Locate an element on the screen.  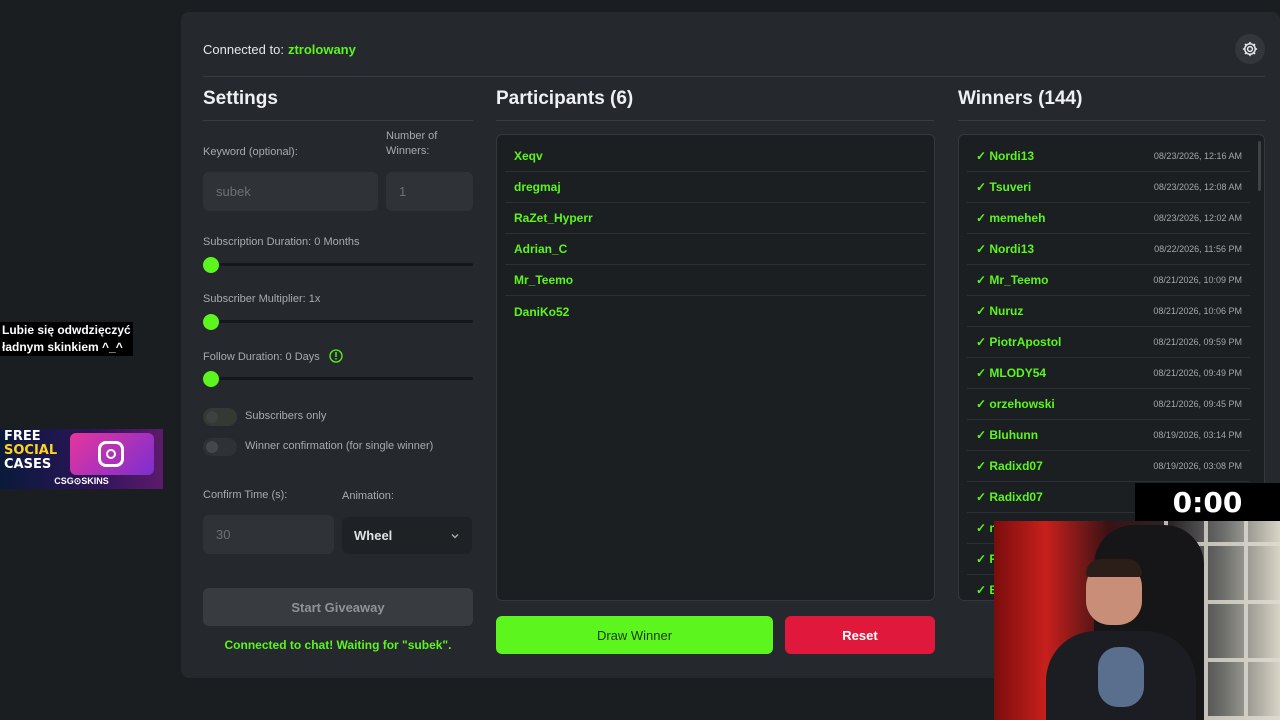
winner-name: ✓ orzehowski is located at coordinates (1015, 404).